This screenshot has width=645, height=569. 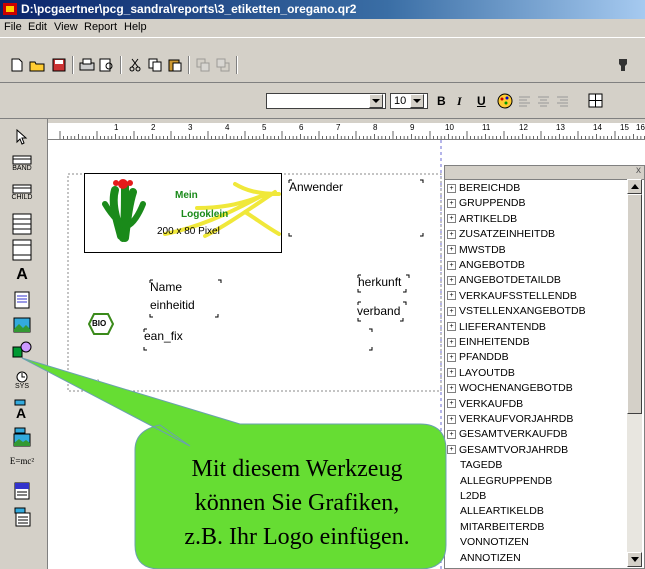 I want to click on bring-front-icon, so click(x=203, y=65).